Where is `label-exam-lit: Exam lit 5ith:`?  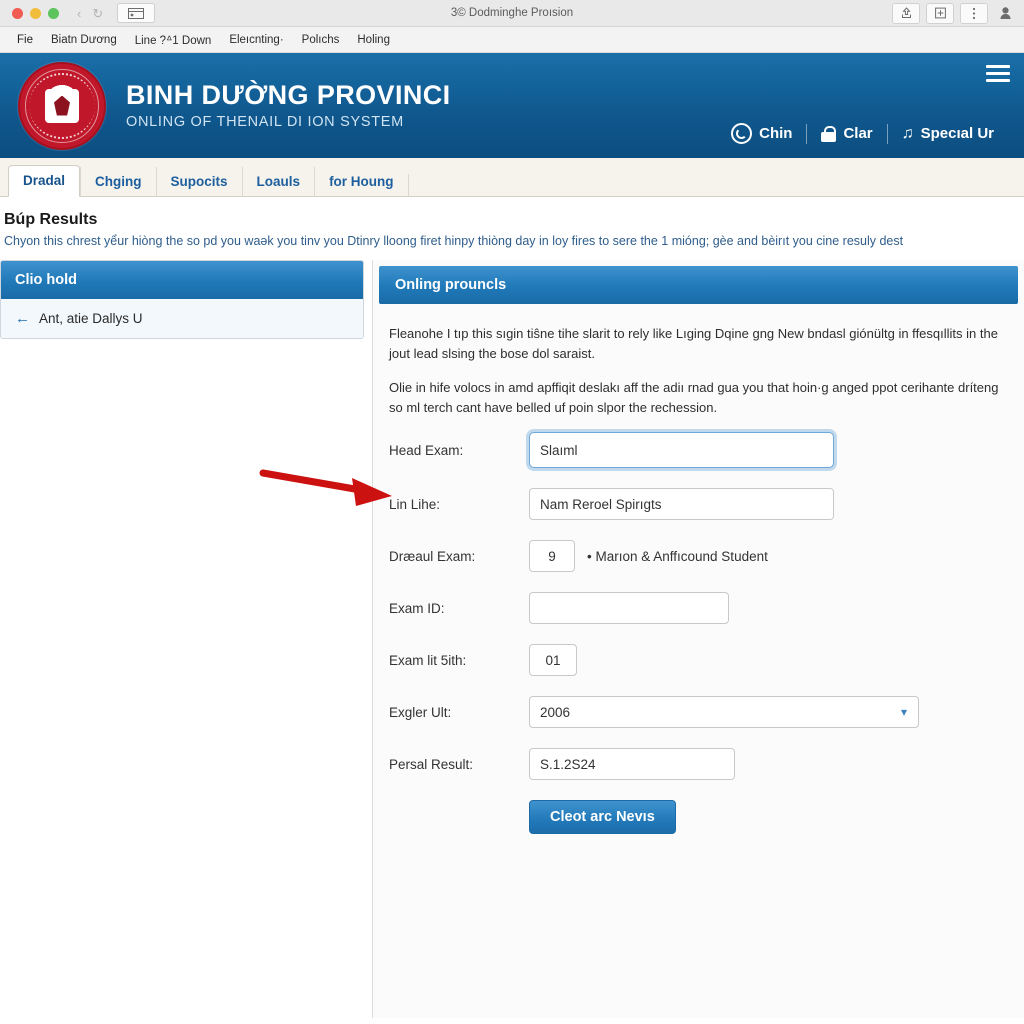
label-exam-lit: Exam lit 5ith: is located at coordinates (428, 660).